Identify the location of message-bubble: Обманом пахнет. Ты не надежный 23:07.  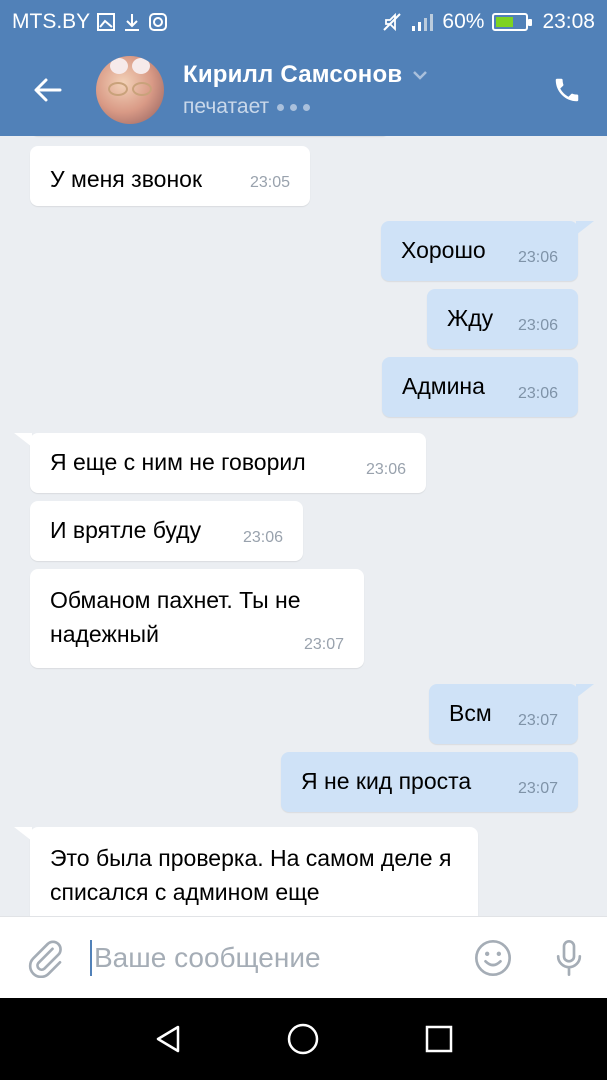
(197, 618).